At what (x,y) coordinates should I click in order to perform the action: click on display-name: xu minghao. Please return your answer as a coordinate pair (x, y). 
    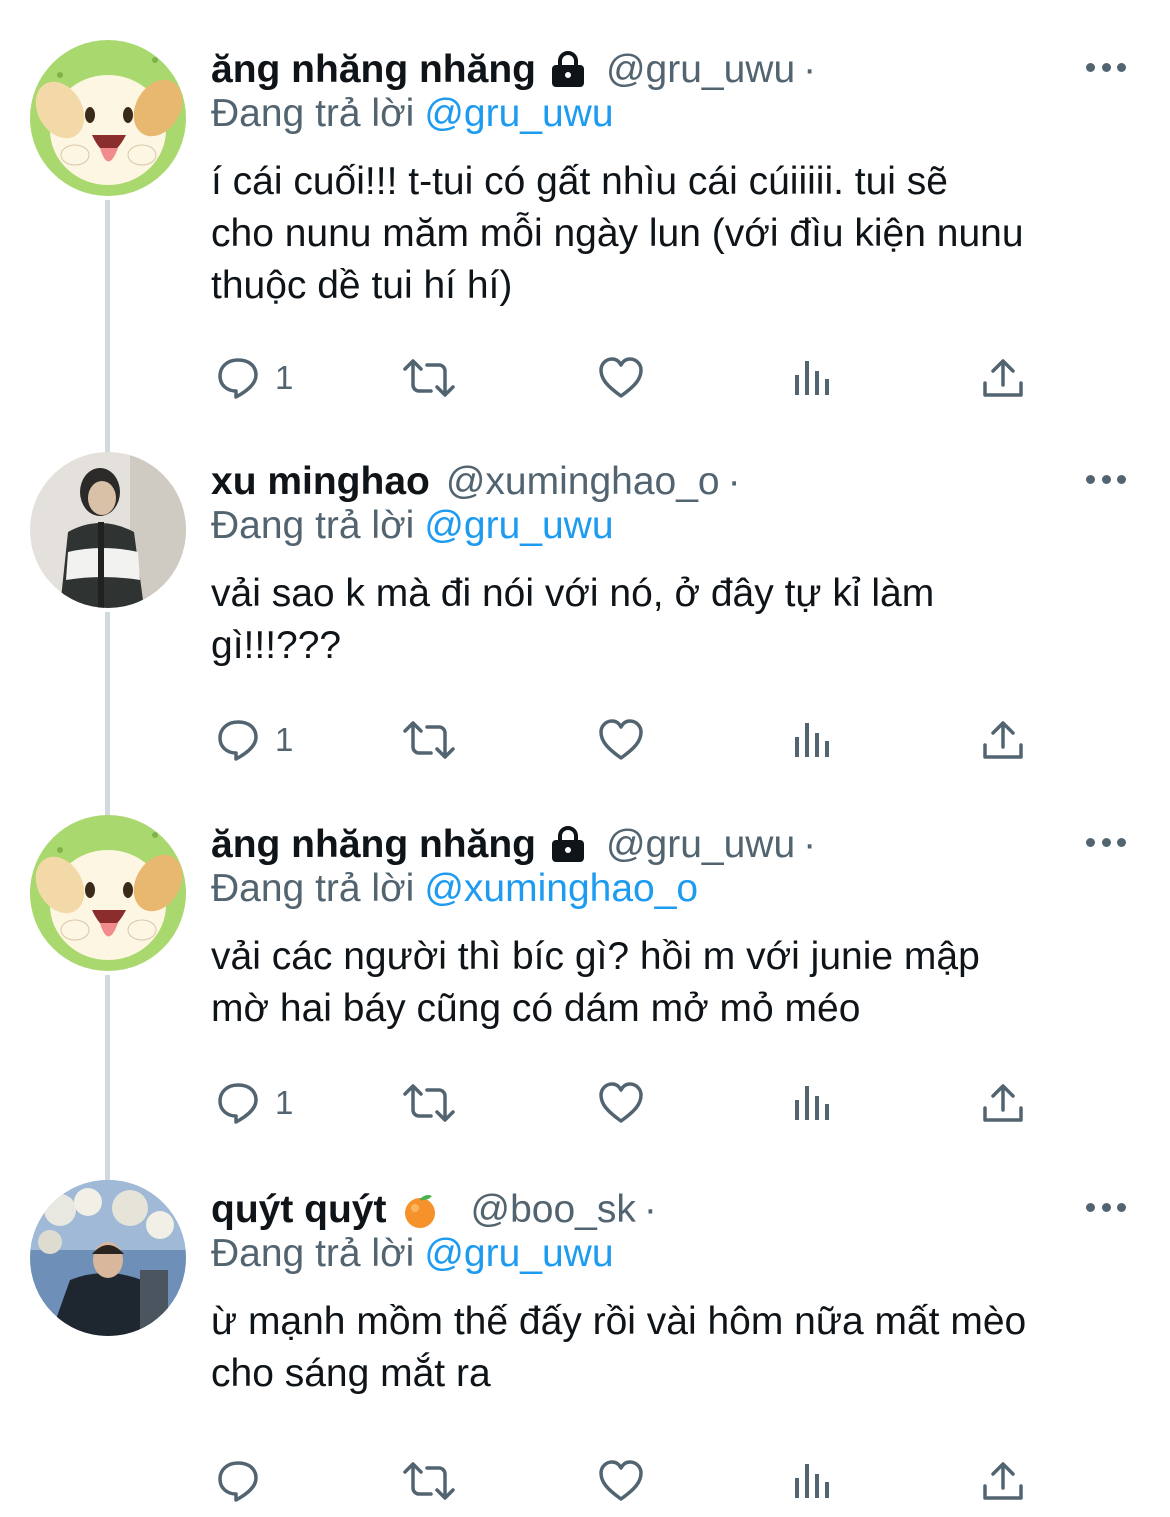
    Looking at the image, I should click on (320, 482).